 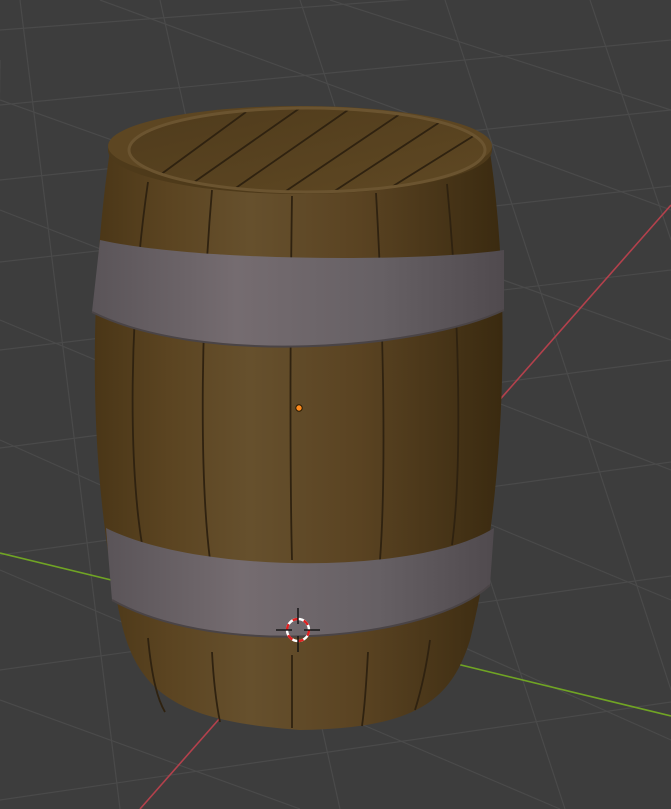 I want to click on object-origin-marker, so click(x=299, y=408).